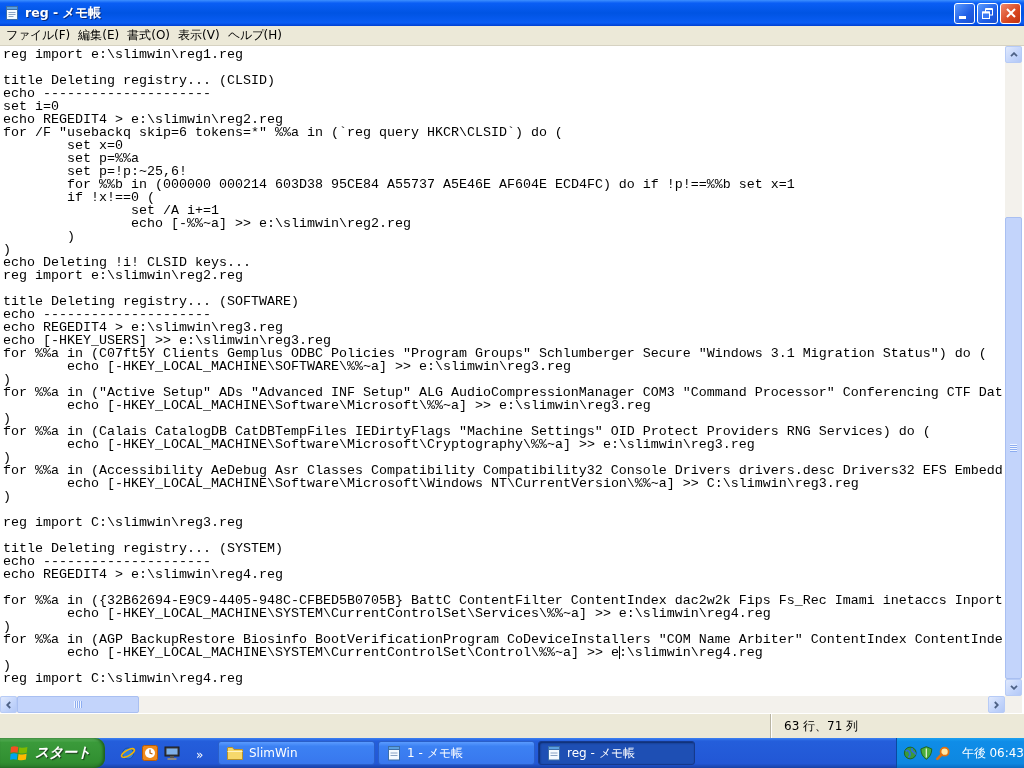 This screenshot has width=1024, height=768. I want to click on code-line: set p=!p:~25,6!, so click(127, 171).